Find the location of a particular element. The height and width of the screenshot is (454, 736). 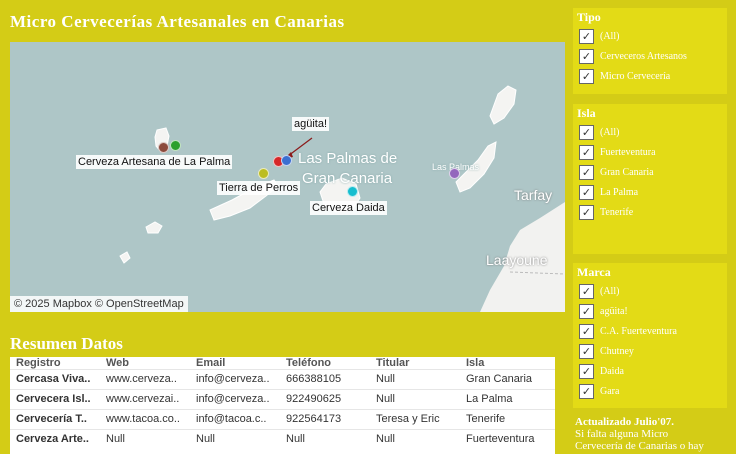

label-tierra-de-perros: Tierra de Perros is located at coordinates (259, 188).